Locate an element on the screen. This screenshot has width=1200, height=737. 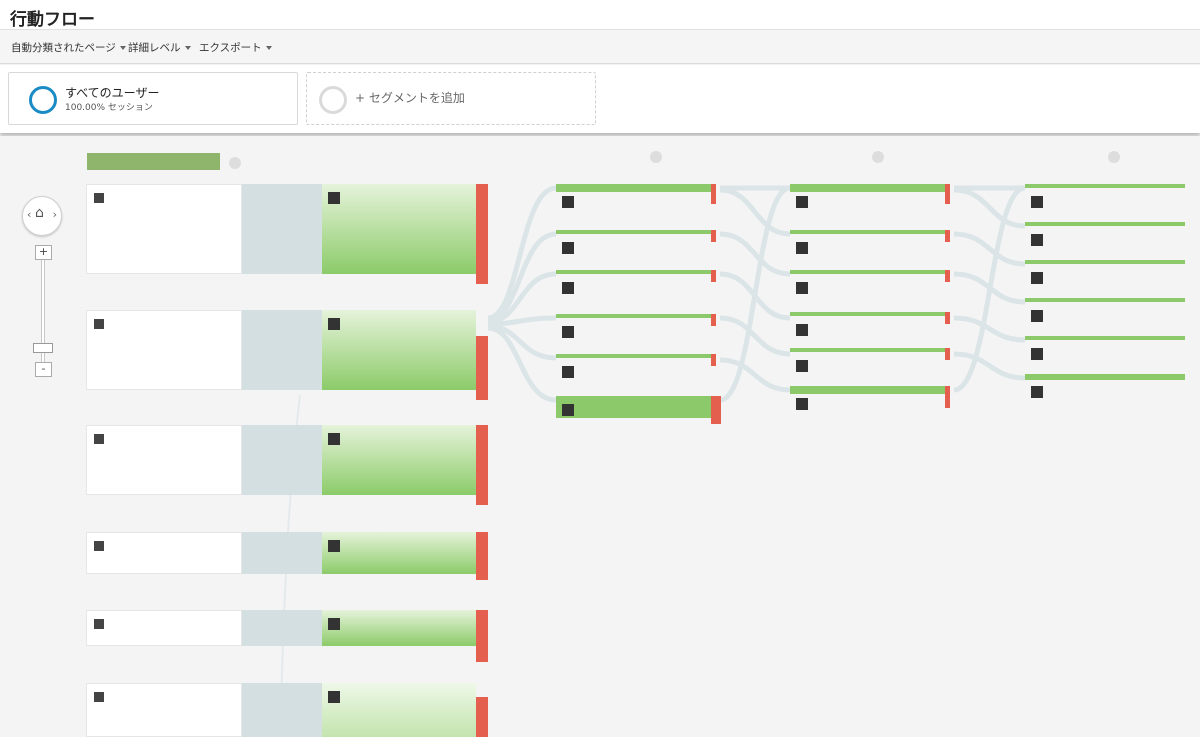
export-dropdown: エクスポート is located at coordinates (235, 47).